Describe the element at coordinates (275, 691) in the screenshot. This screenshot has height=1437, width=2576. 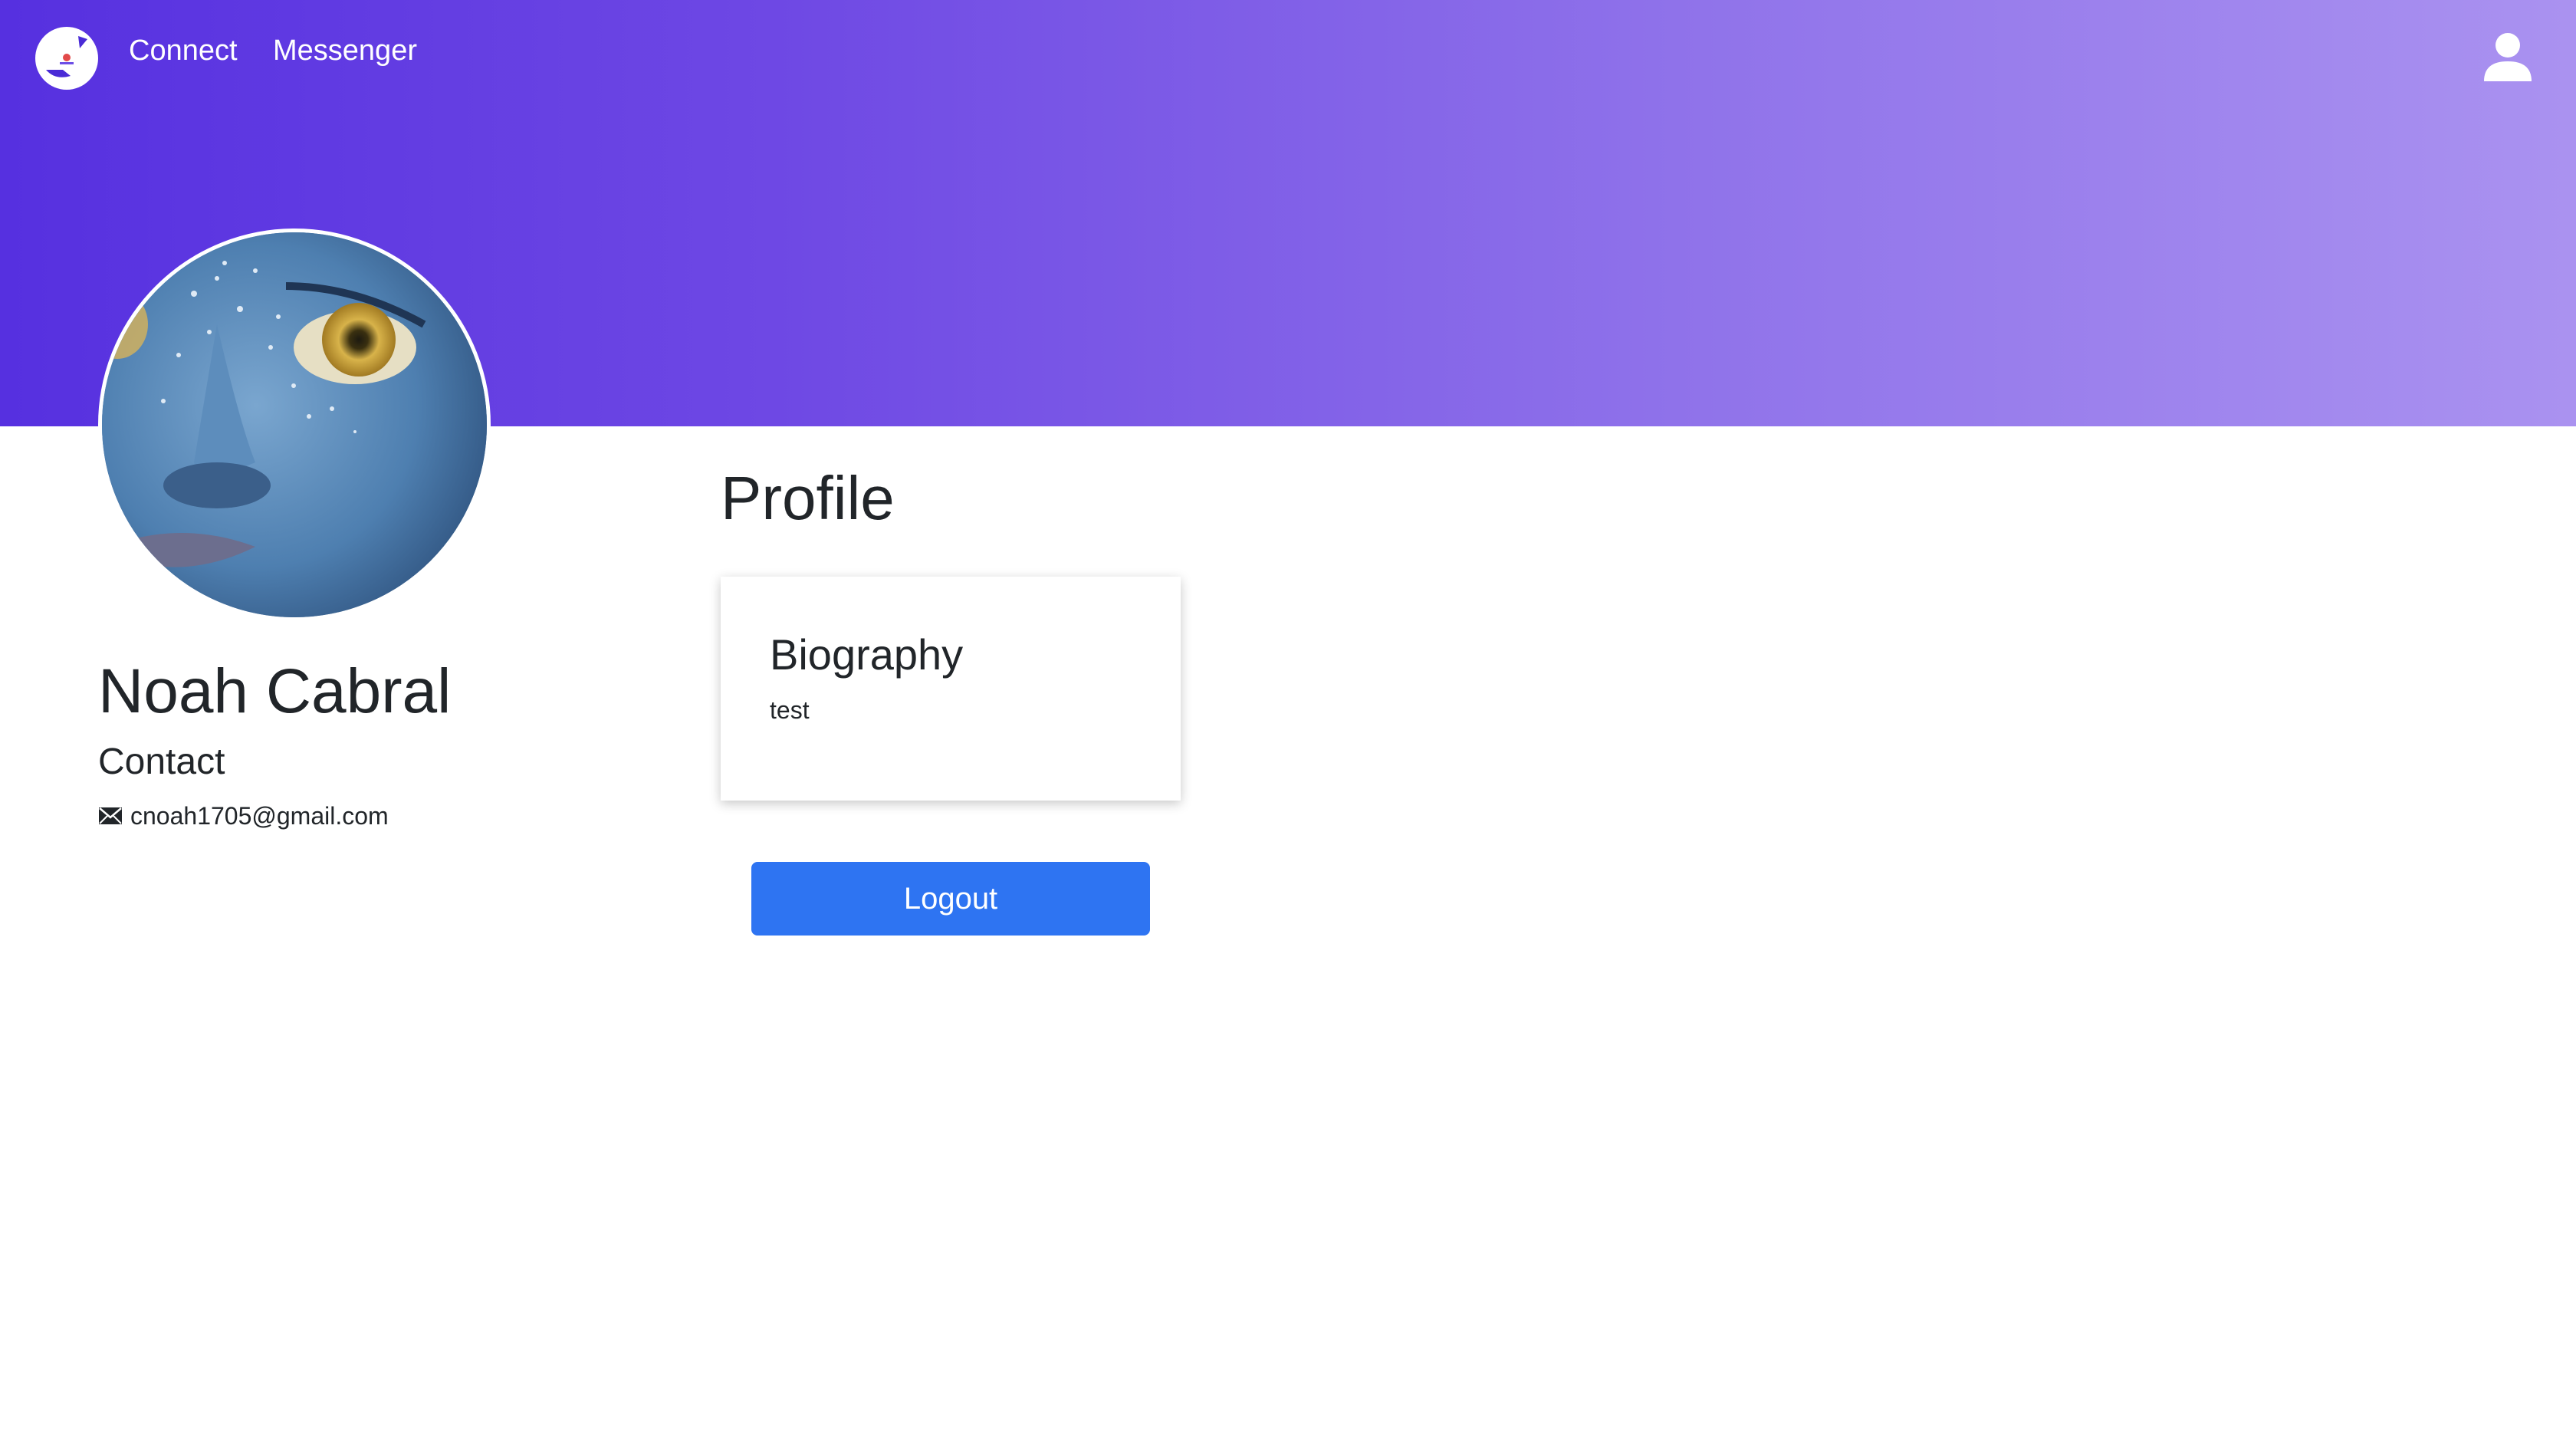
I see `profile-name: Noah Cabral` at that location.